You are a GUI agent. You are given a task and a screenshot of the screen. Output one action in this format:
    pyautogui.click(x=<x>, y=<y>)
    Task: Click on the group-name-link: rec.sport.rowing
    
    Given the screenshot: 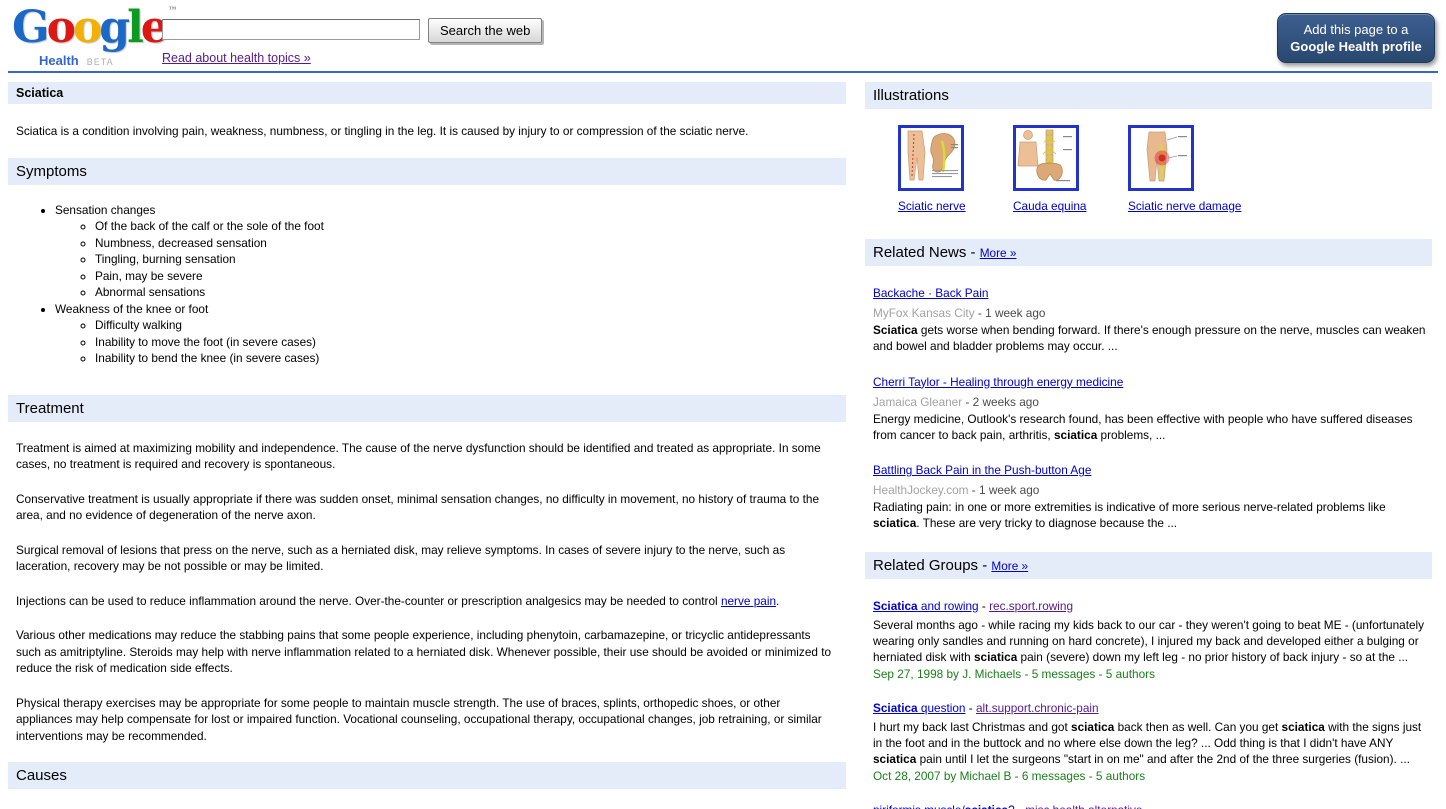 What is the action you would take?
    pyautogui.click(x=1031, y=606)
    